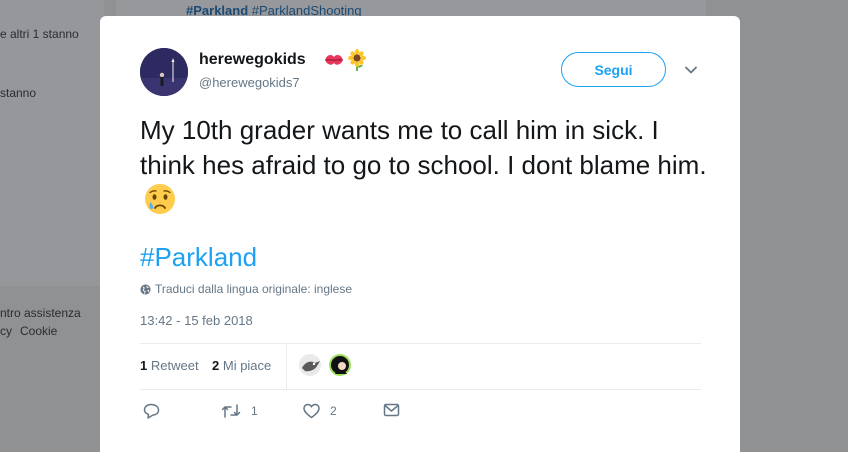  Describe the element at coordinates (254, 289) in the screenshot. I see `translate-label: Traduci dalla lingua originale: inglese` at that location.